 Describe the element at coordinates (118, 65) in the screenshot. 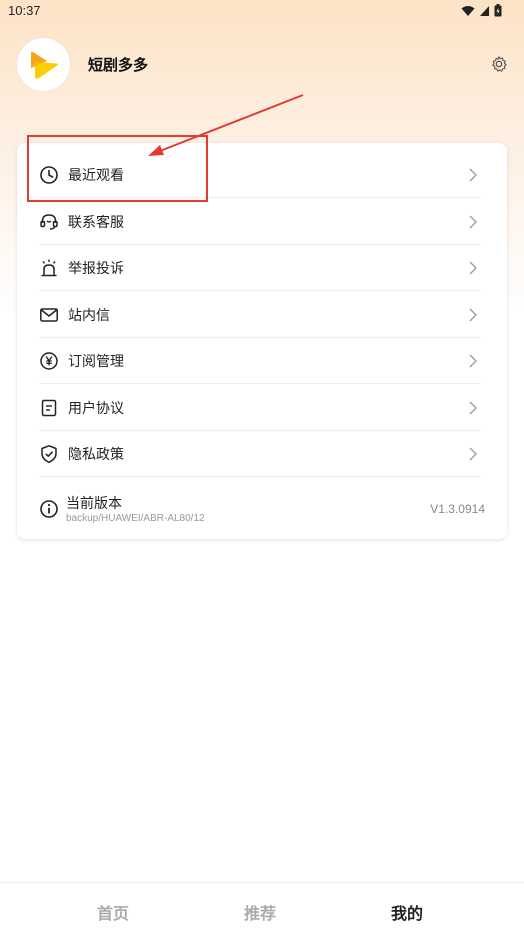

I see `app-name: 短剧多多` at that location.